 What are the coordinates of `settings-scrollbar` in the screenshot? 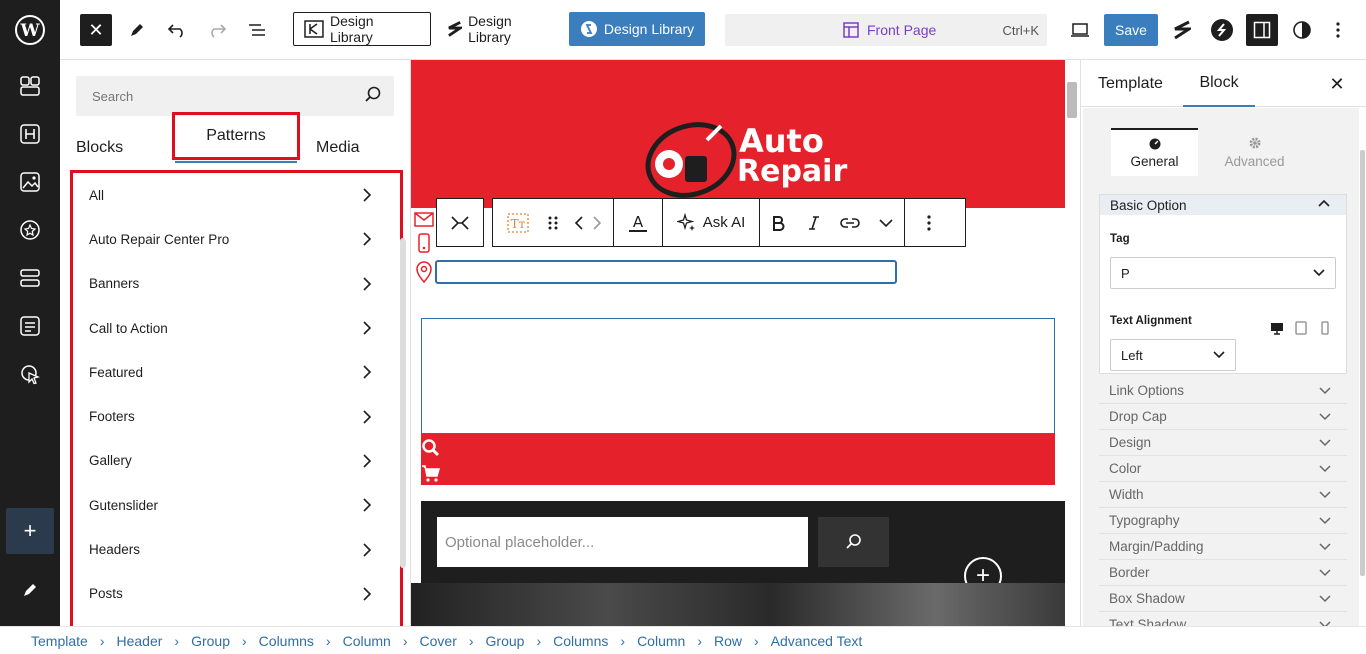 It's located at (1362, 363).